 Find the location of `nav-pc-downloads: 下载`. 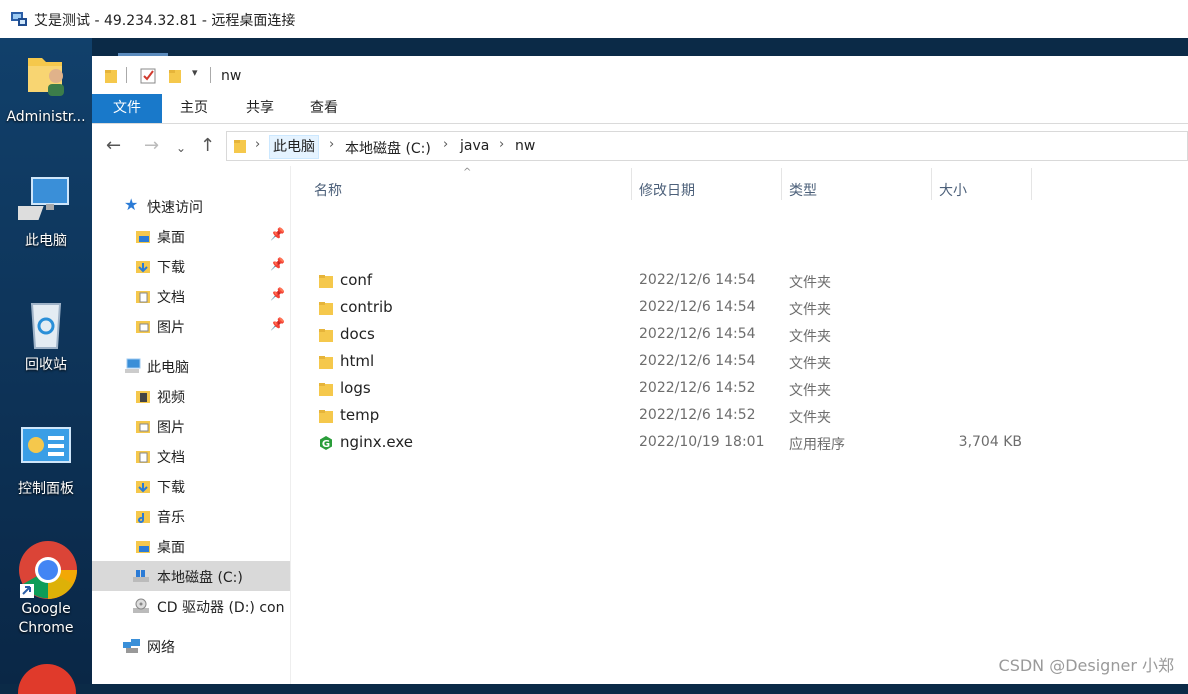

nav-pc-downloads: 下载 is located at coordinates (191, 486).